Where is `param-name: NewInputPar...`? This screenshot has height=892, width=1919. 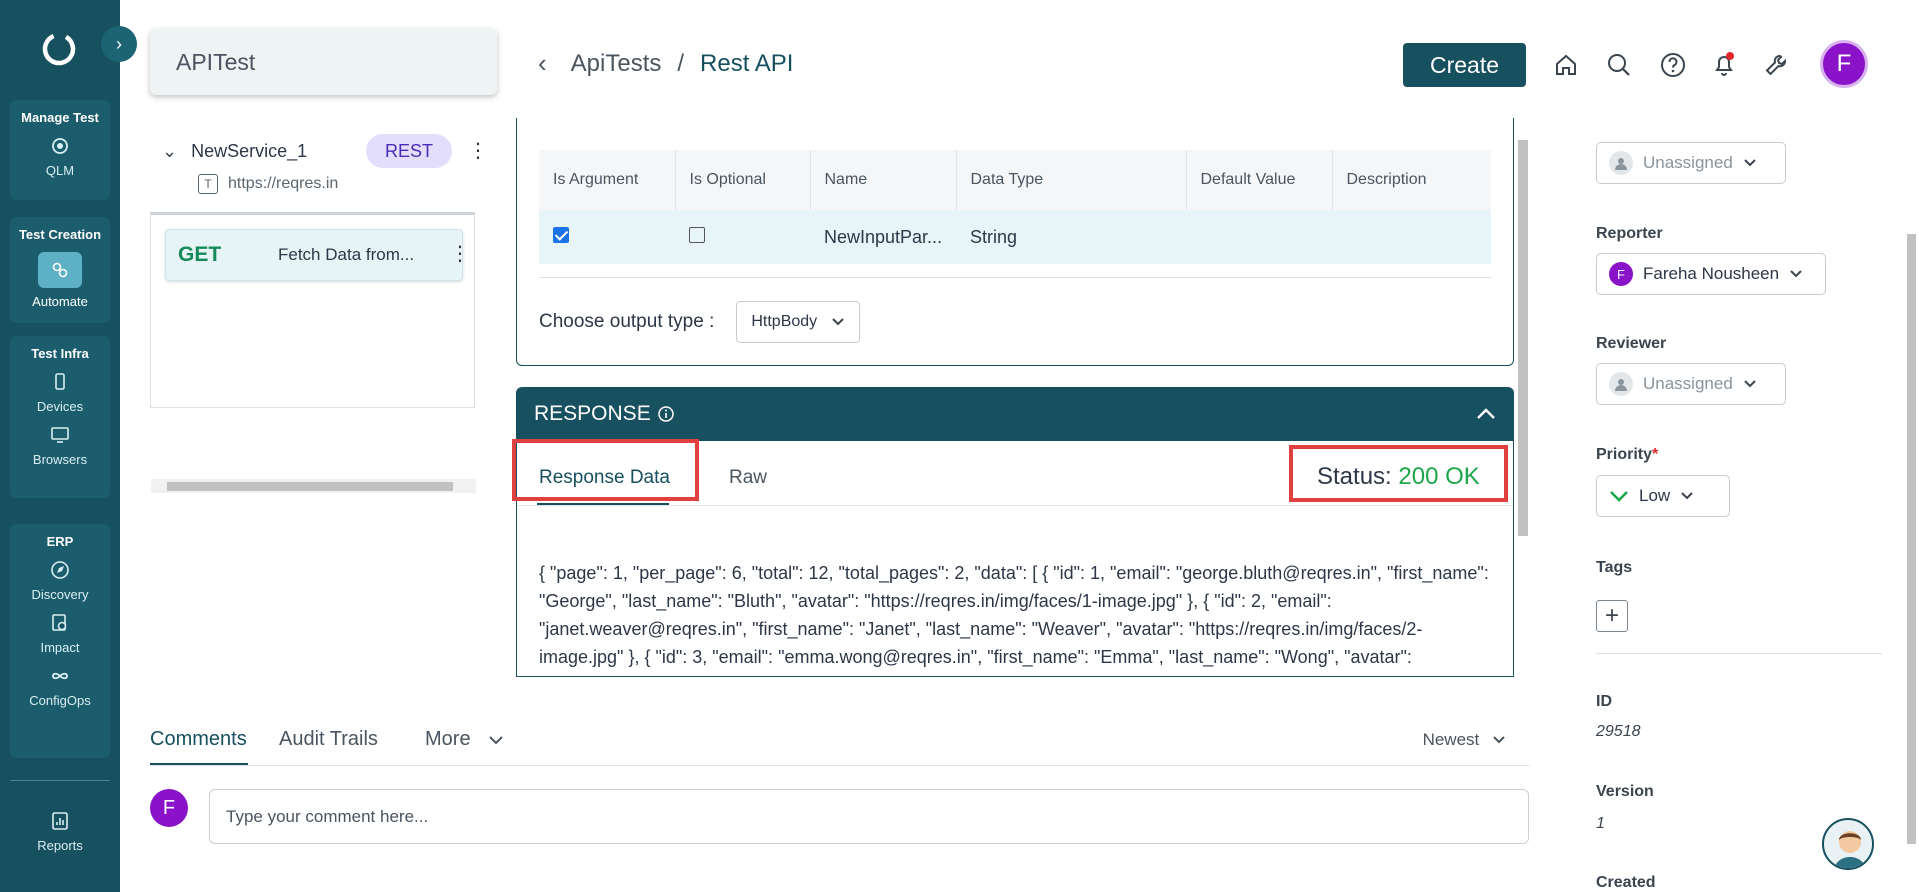
param-name: NewInputPar... is located at coordinates (883, 237).